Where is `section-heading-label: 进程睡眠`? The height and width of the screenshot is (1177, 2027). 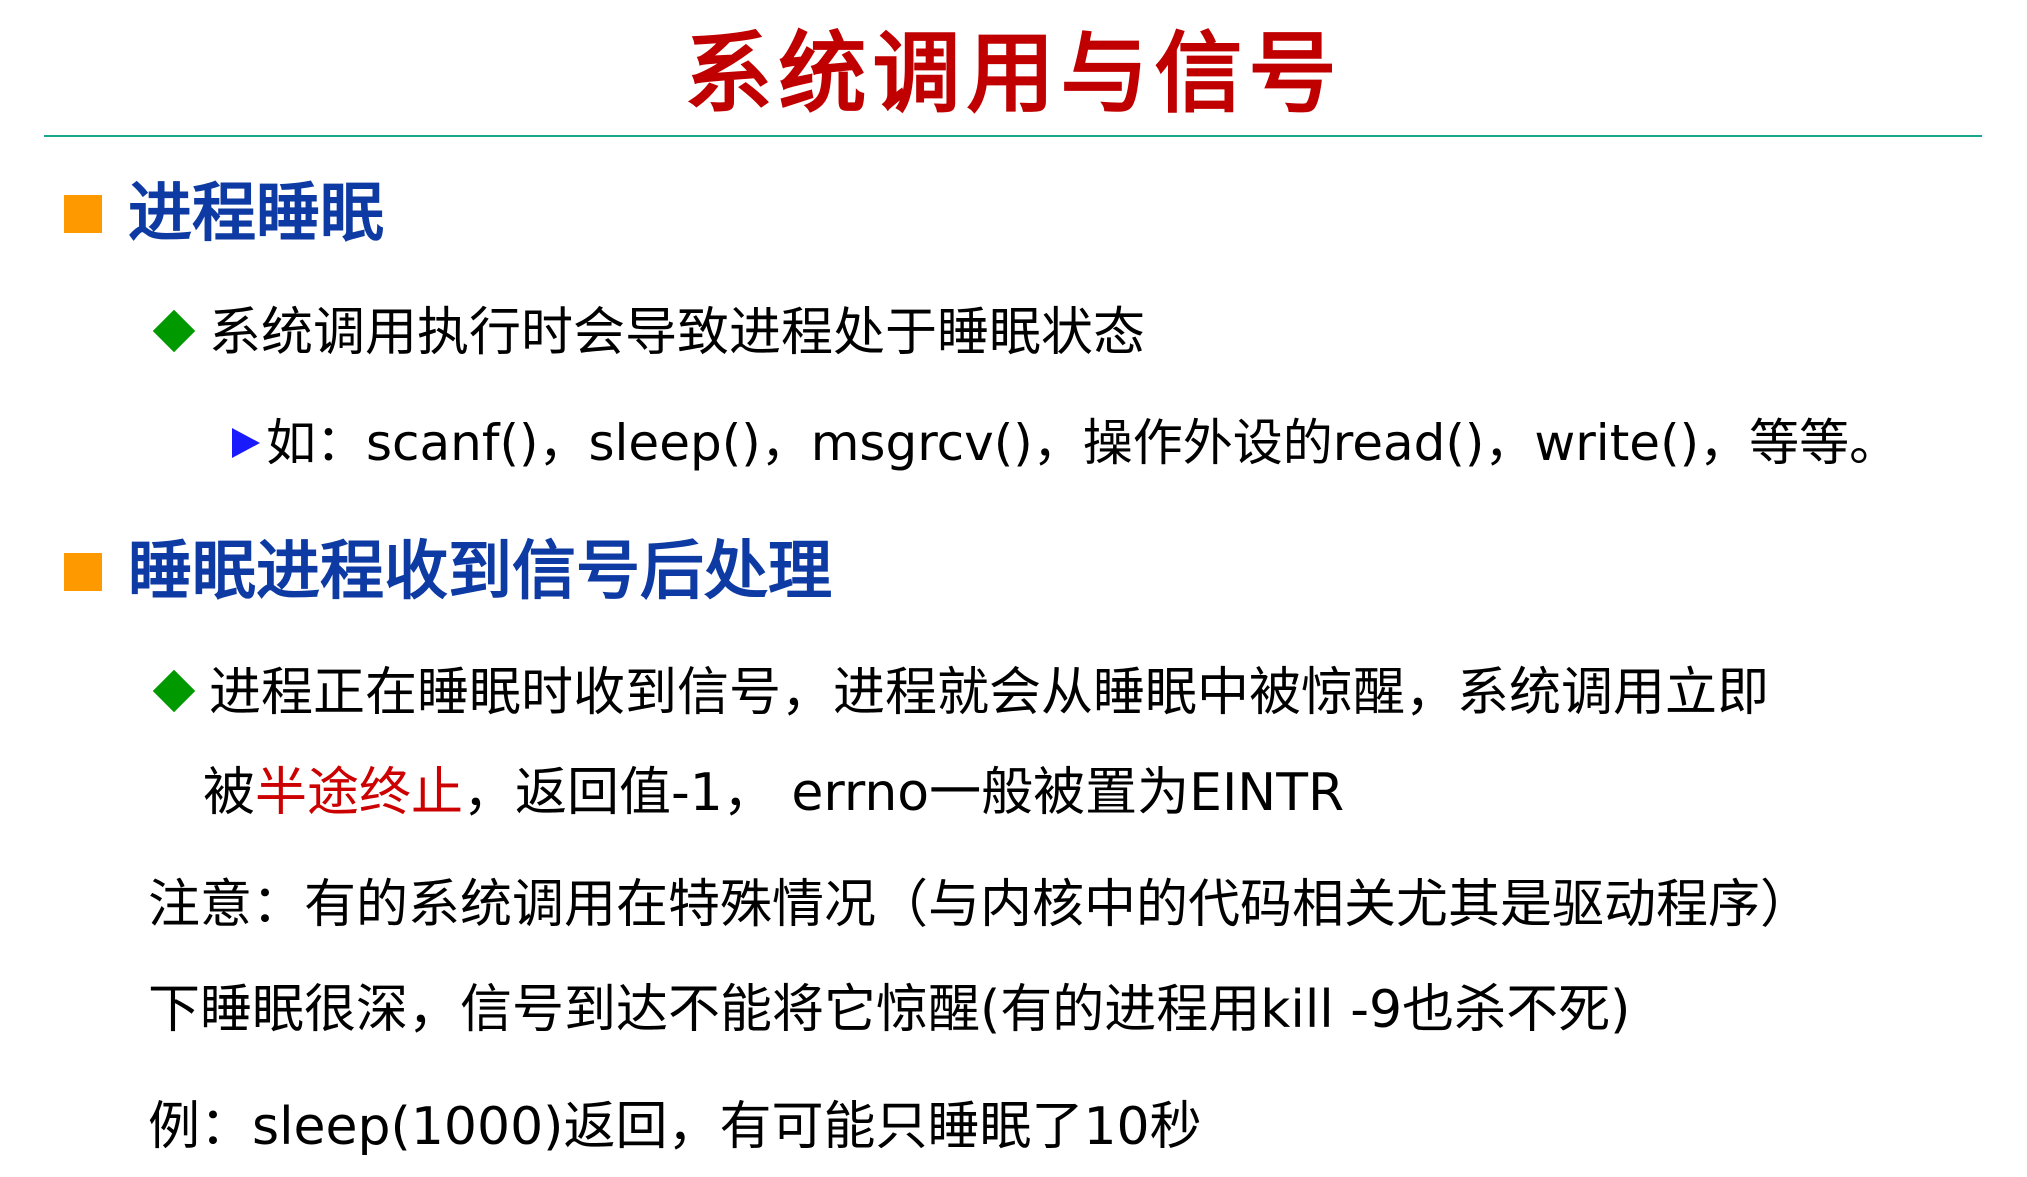 section-heading-label: 进程睡眠 is located at coordinates (256, 214).